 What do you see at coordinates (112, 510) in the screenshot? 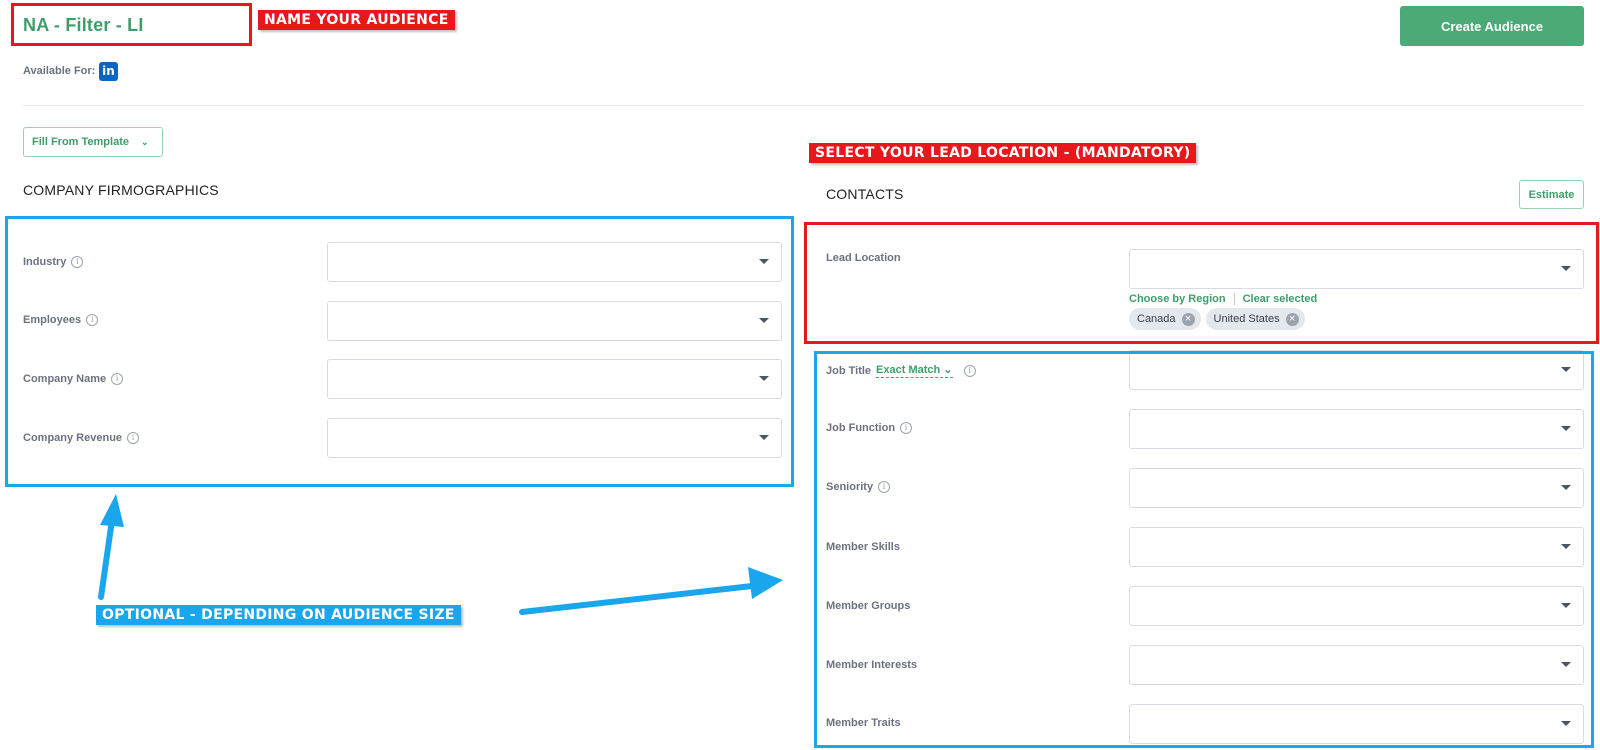
I see `arrow-to-company-head` at bounding box center [112, 510].